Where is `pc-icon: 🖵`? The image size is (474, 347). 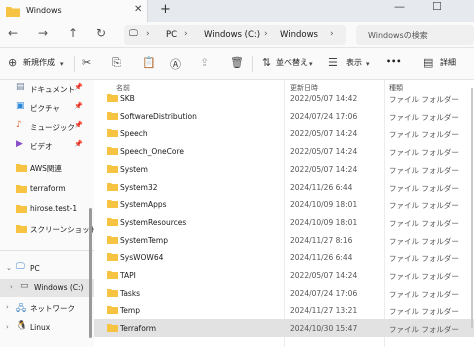 pc-icon: 🖵 is located at coordinates (133, 34).